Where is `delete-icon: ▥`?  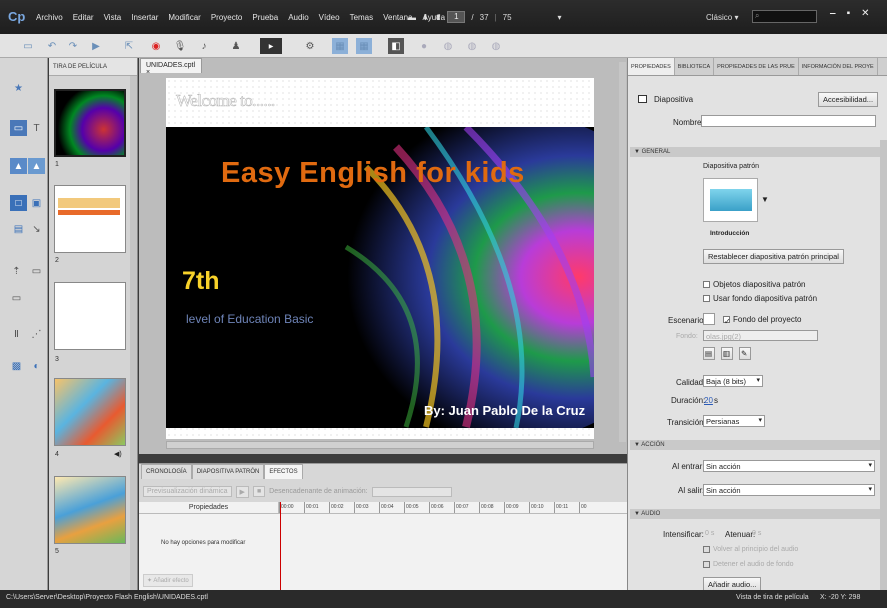 delete-icon: ▥ is located at coordinates (727, 353).